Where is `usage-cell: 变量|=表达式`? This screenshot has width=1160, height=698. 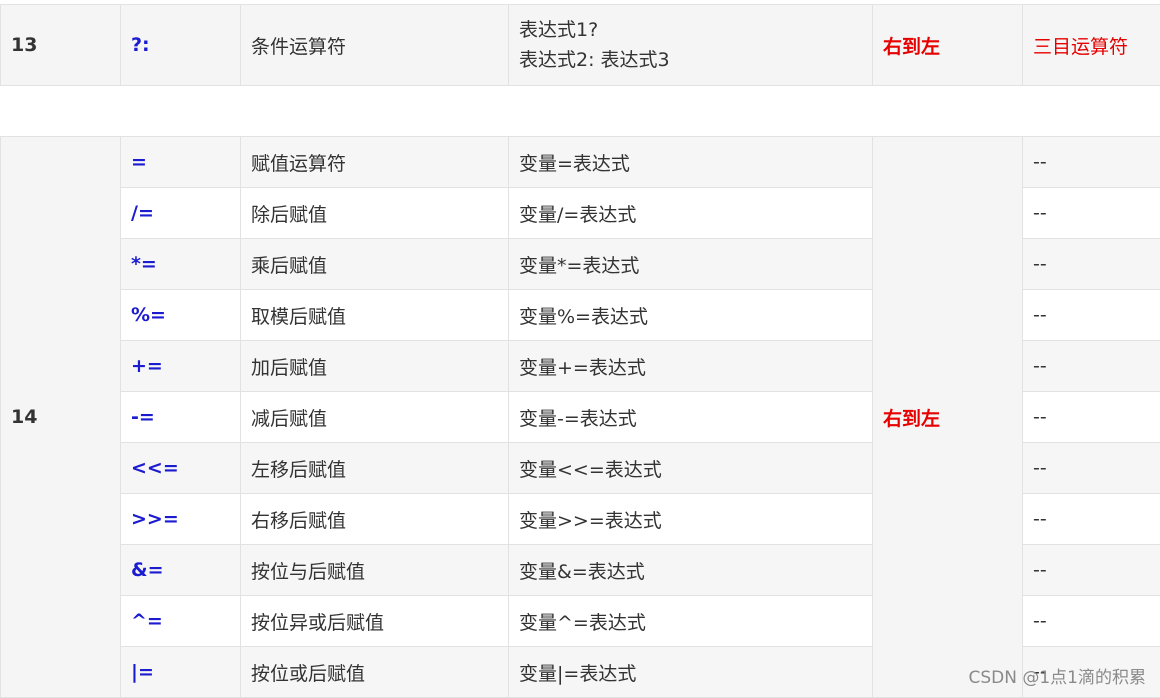 usage-cell: 变量|=表达式 is located at coordinates (691, 672).